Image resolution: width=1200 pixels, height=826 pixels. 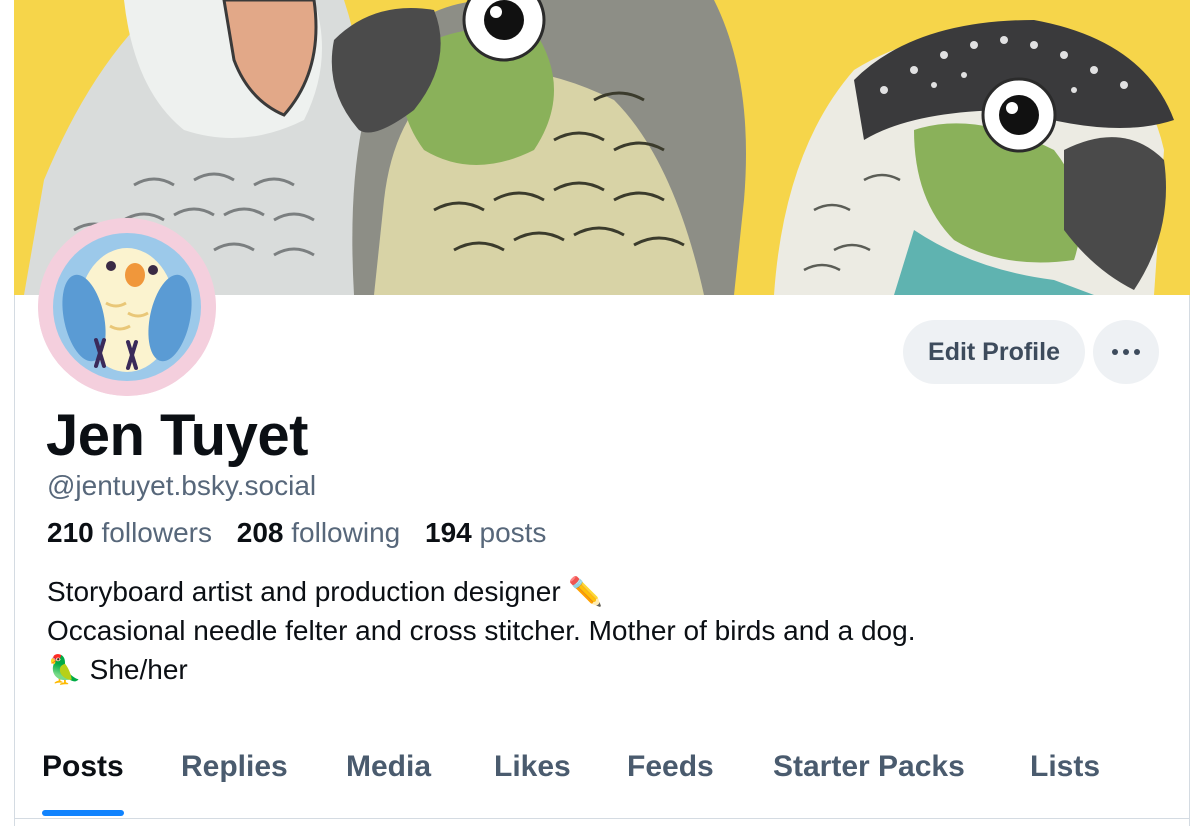 I want to click on tab-label: Likes, so click(x=532, y=766).